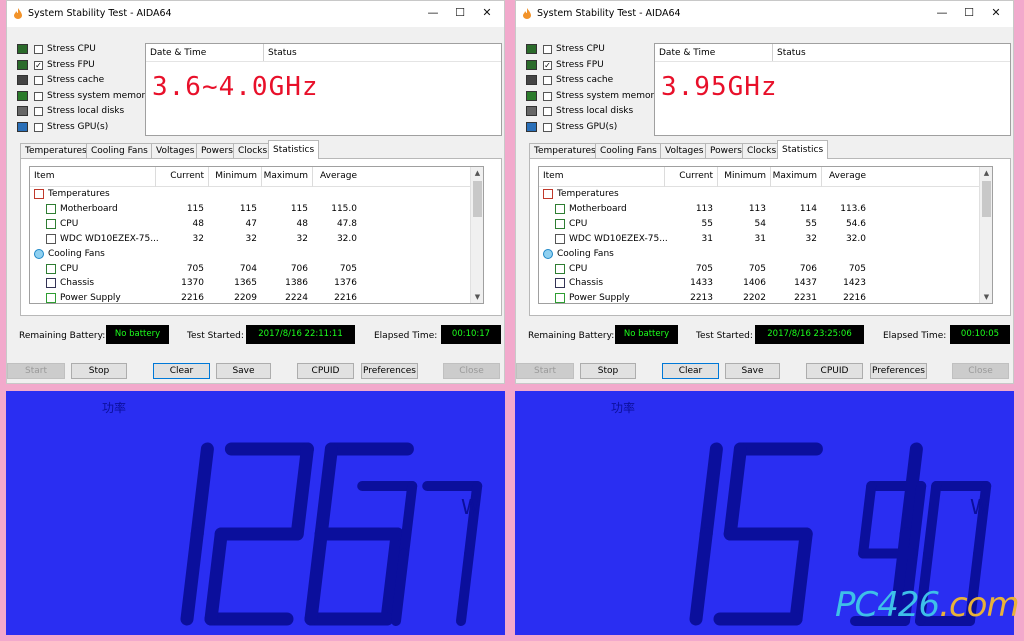 The width and height of the screenshot is (1024, 641). Describe the element at coordinates (805, 283) in the screenshot. I see `cell-maximum: 1437` at that location.